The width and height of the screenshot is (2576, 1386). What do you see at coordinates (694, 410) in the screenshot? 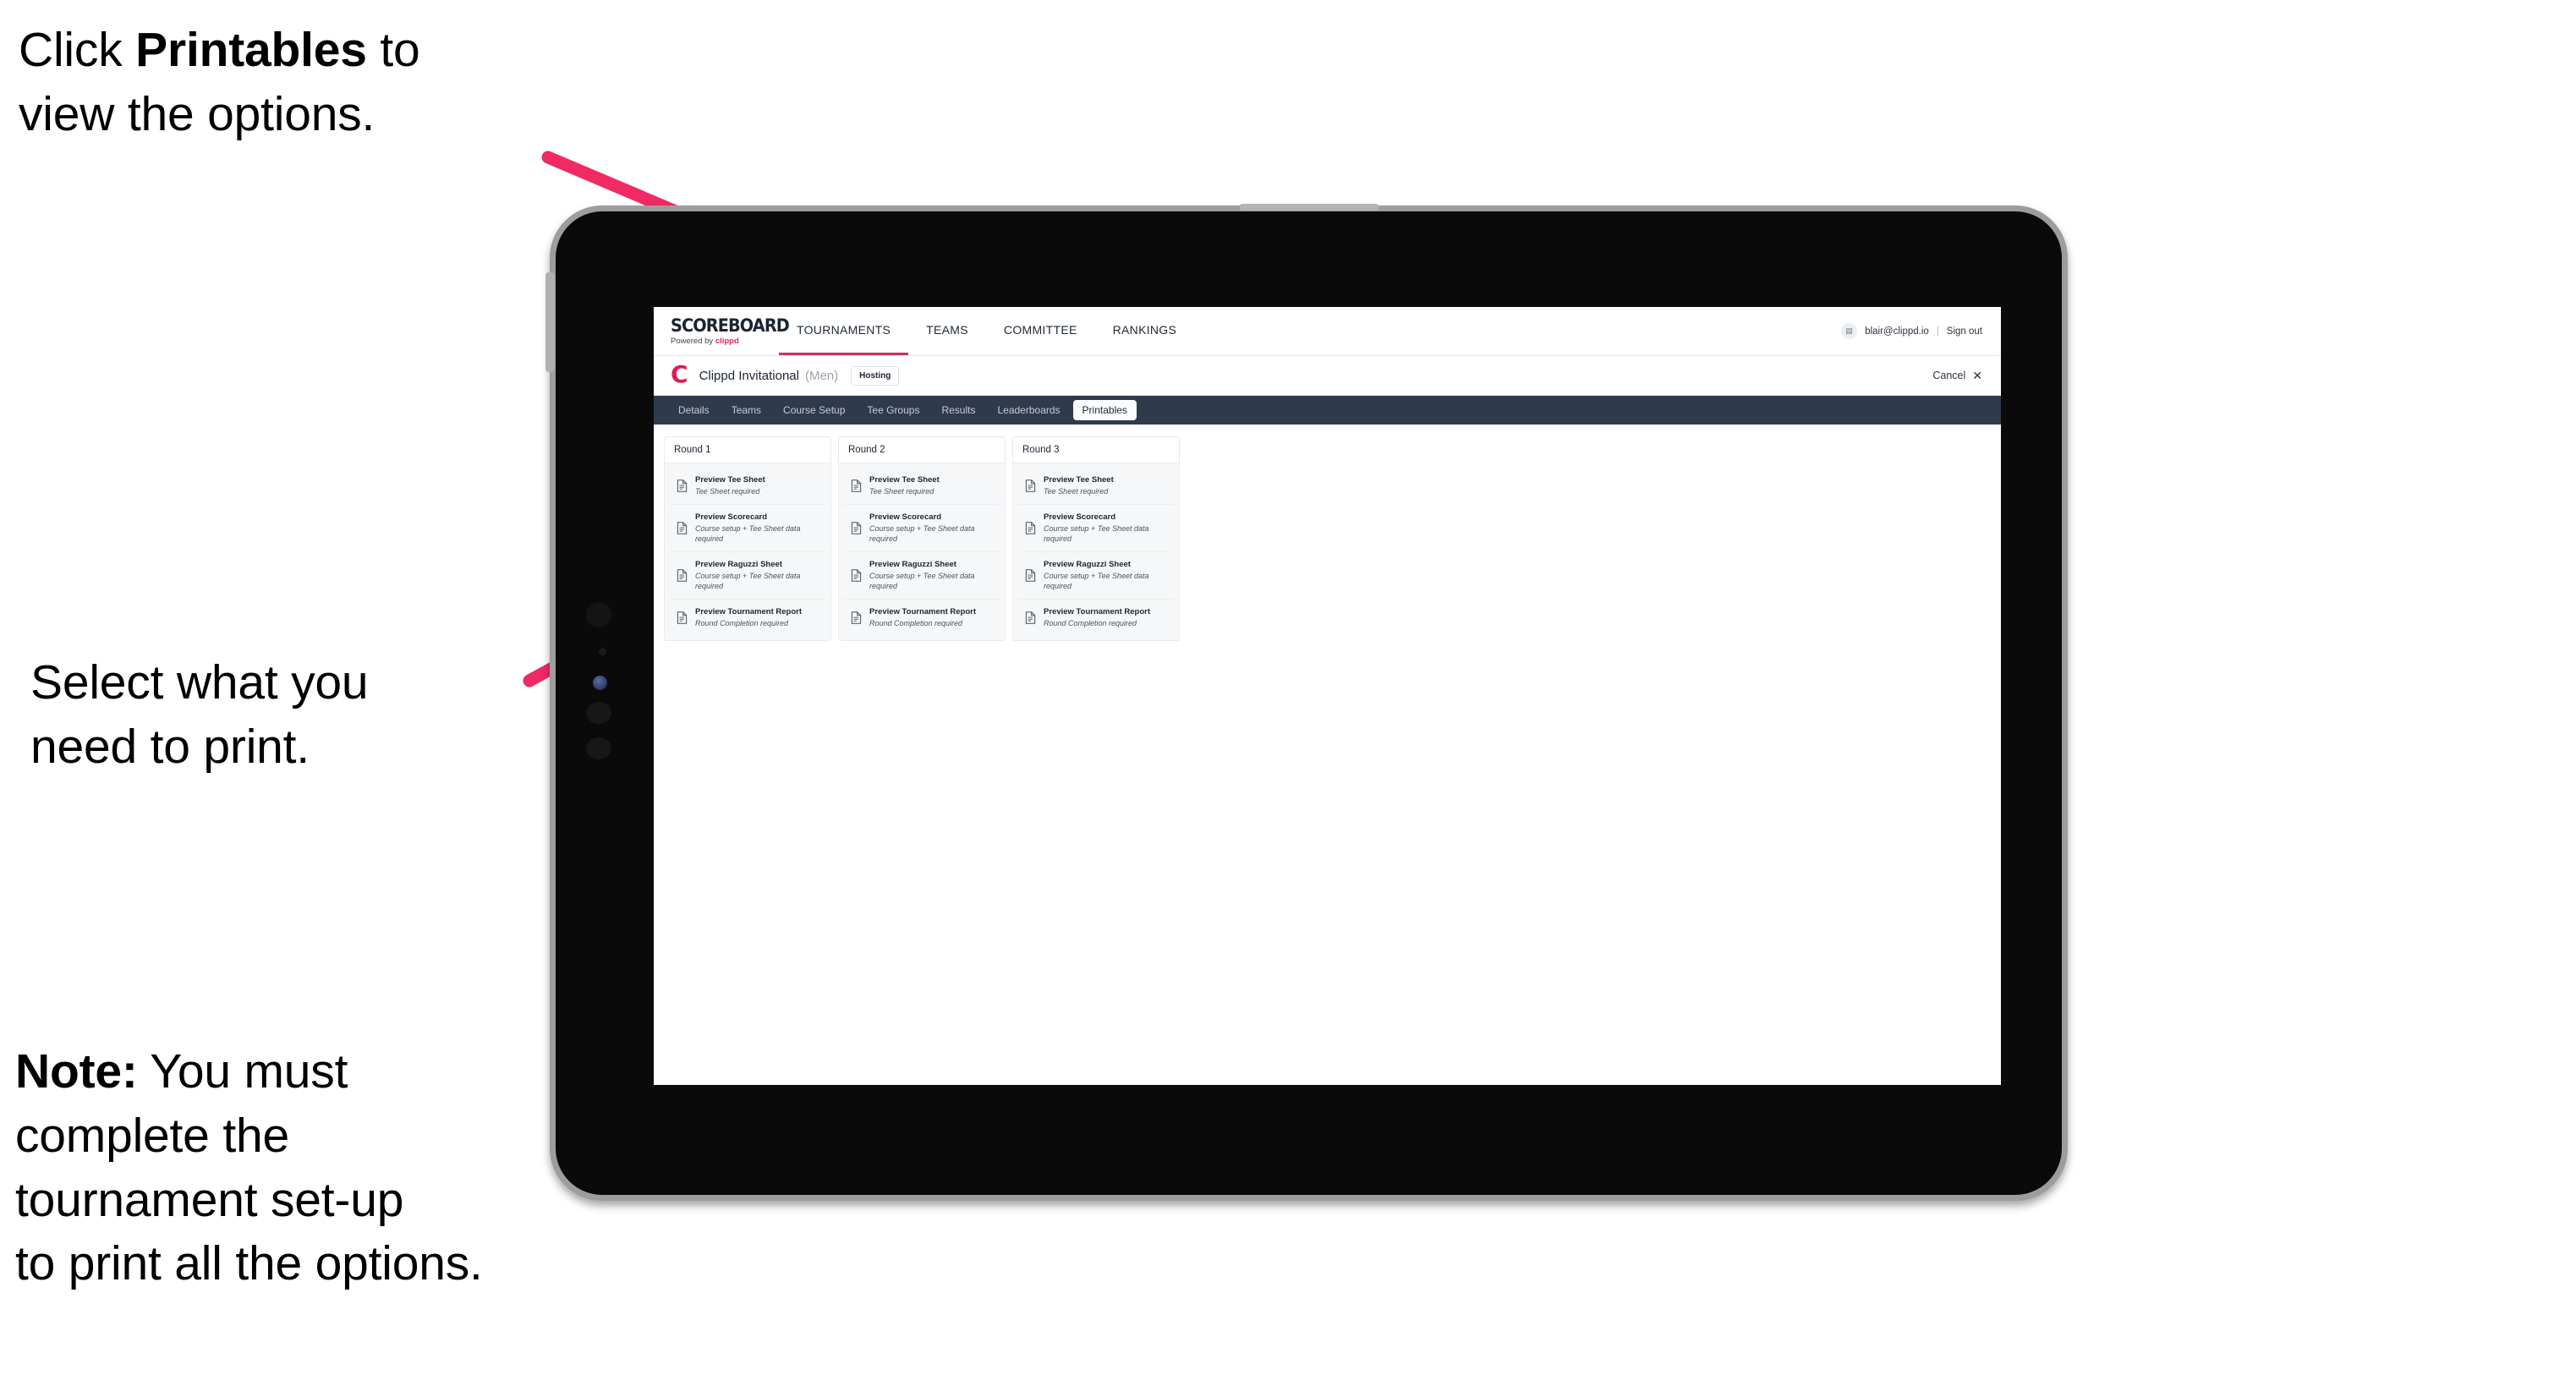
I see `tab-details: Details` at bounding box center [694, 410].